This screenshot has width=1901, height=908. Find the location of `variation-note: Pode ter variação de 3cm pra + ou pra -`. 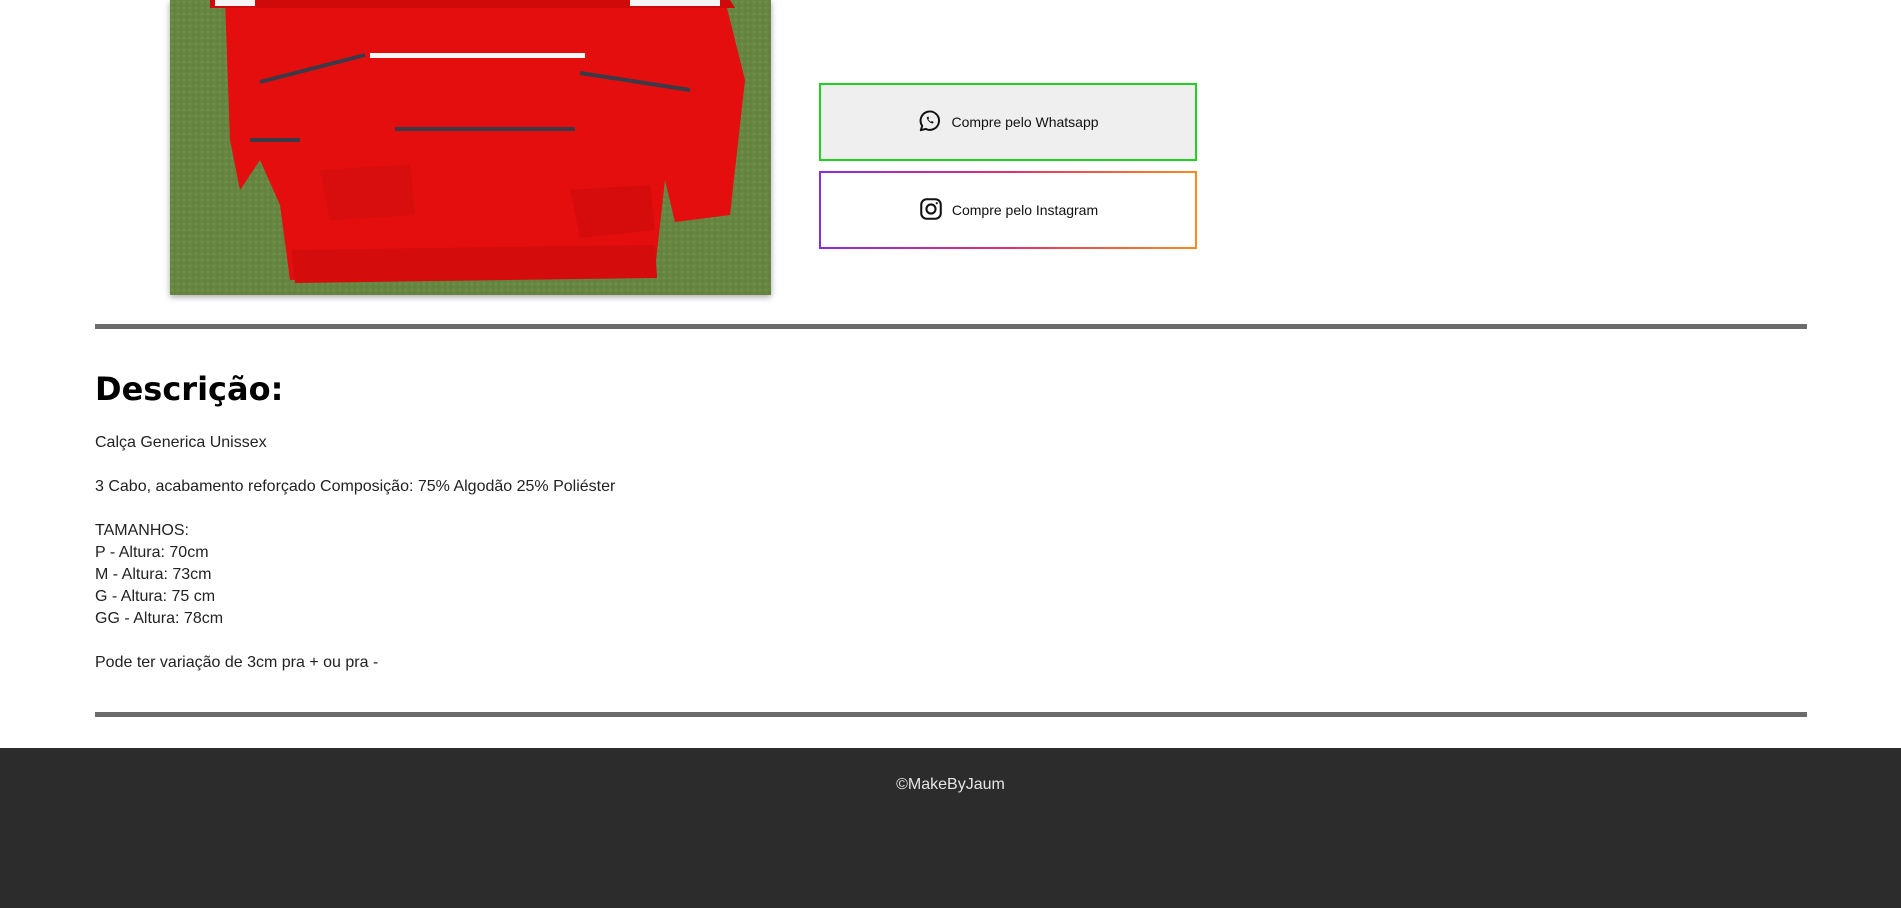

variation-note: Pode ter variação de 3cm pra + ou pra - is located at coordinates (237, 662).